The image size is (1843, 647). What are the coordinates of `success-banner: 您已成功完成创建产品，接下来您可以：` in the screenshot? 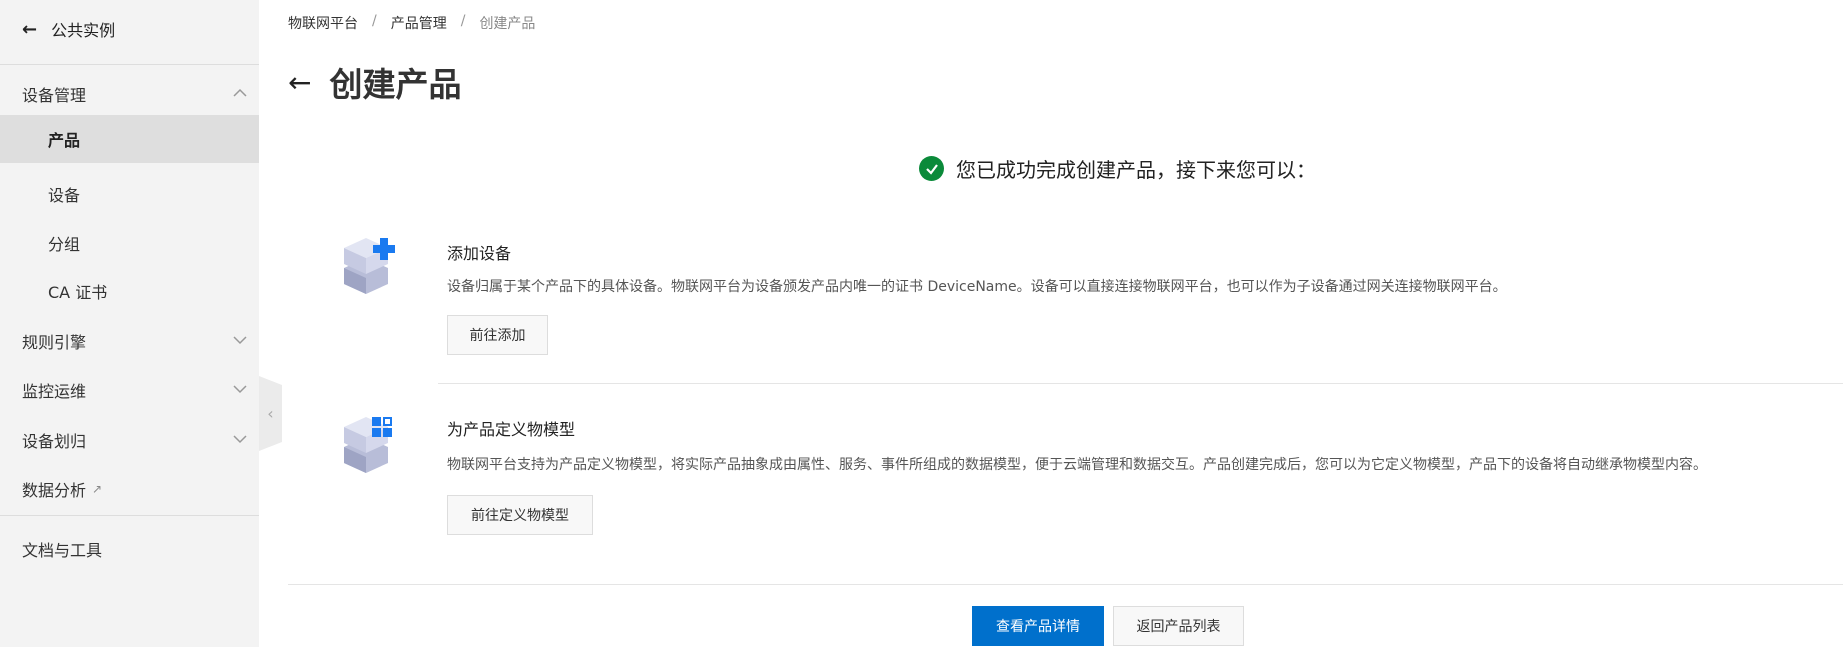 It's located at (1117, 168).